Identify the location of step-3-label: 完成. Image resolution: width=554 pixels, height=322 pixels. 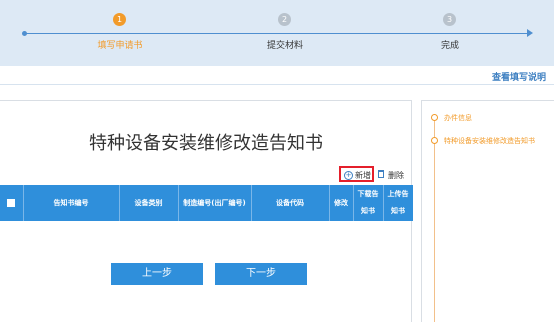
(449, 46).